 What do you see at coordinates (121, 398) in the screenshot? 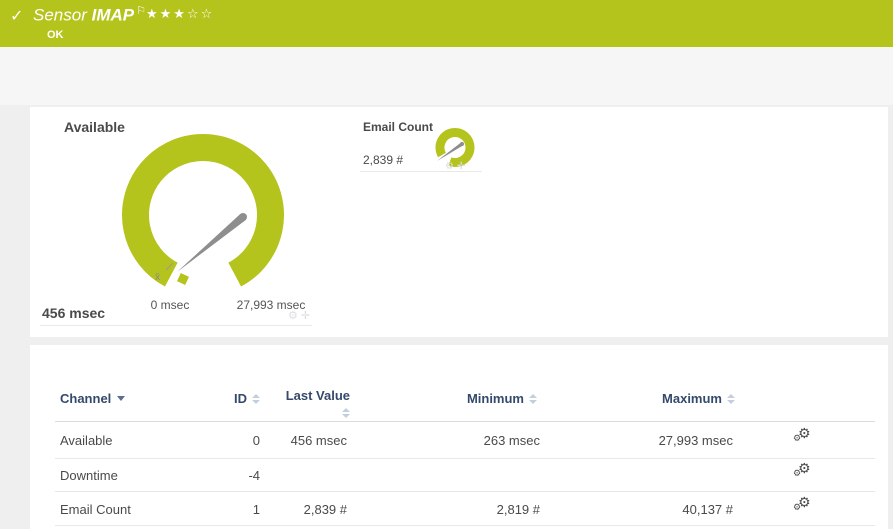
I see `sort-desc-icon` at bounding box center [121, 398].